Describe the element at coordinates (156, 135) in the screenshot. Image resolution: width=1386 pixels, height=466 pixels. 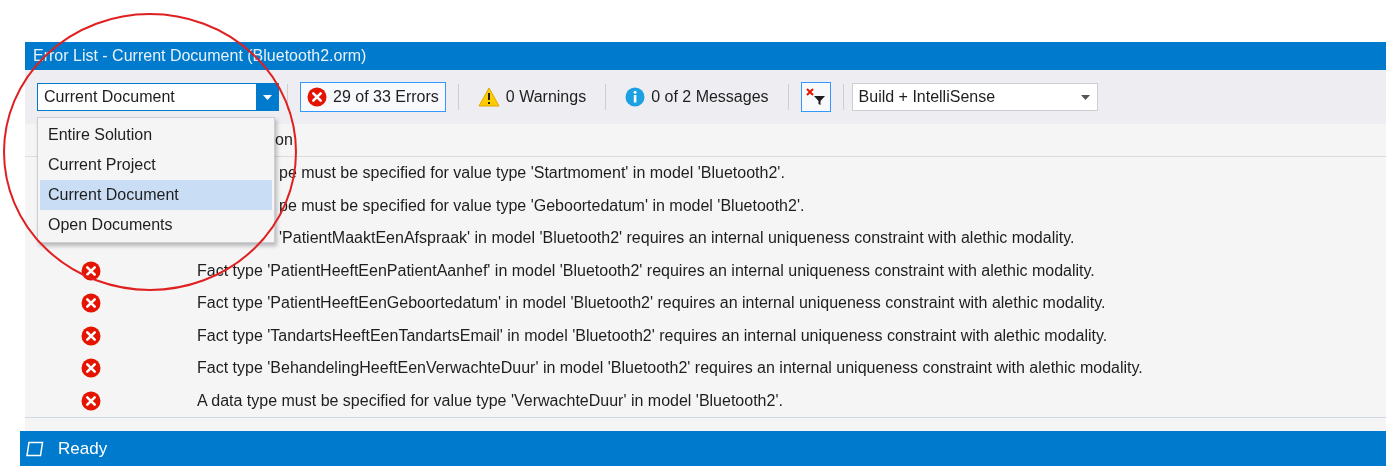
I see `menu-item: Entire Solution` at that location.